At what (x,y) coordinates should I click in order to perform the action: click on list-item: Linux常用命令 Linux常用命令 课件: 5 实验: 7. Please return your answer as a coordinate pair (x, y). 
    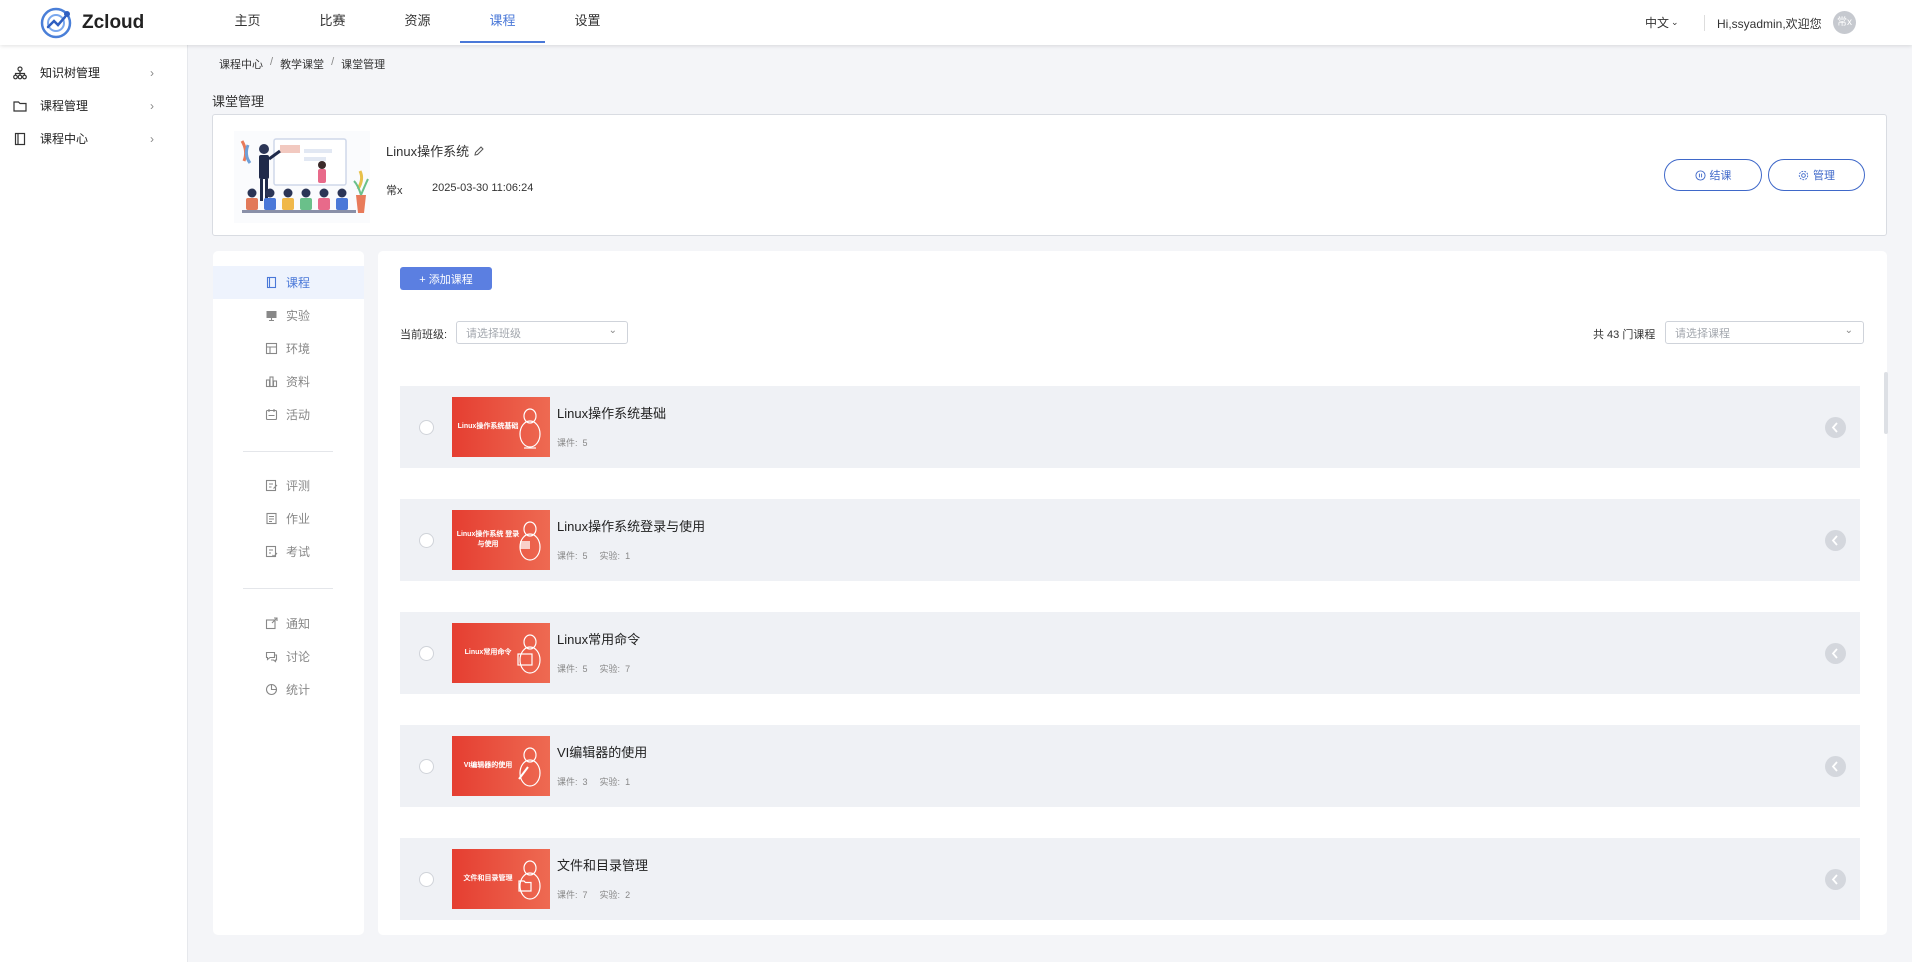
    Looking at the image, I should click on (1130, 653).